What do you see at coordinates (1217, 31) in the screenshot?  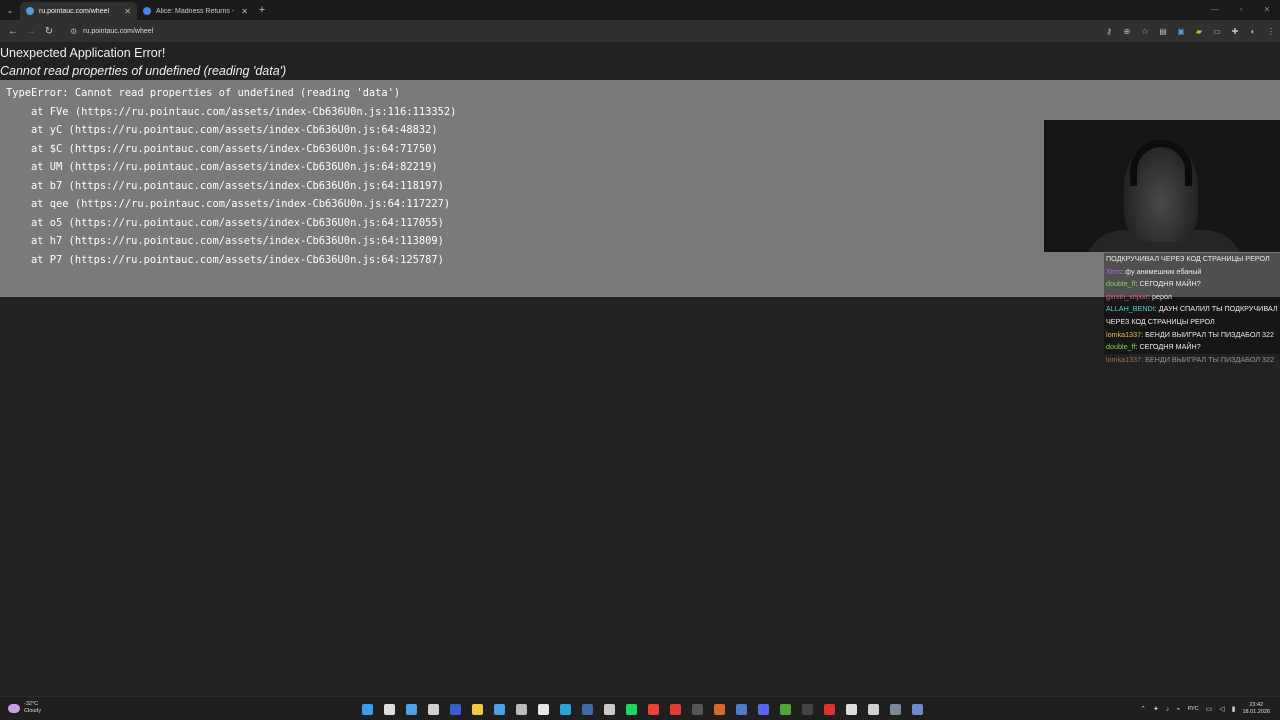 I see `side-panel-icon: ▭` at bounding box center [1217, 31].